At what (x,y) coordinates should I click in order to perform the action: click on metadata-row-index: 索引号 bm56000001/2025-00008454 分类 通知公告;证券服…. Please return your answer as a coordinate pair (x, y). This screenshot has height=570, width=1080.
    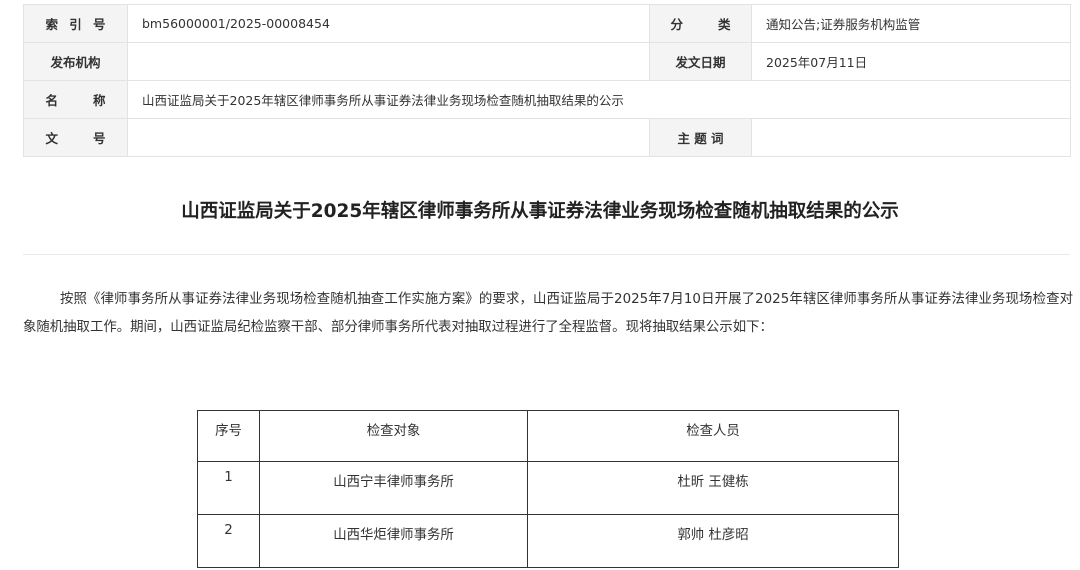
    Looking at the image, I should click on (547, 23).